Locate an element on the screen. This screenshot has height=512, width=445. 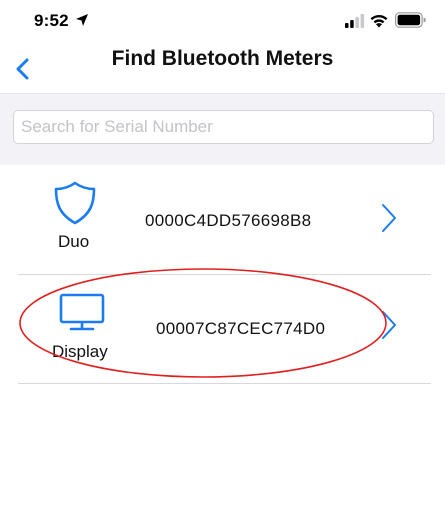
meter-type-label: Duo is located at coordinates (74, 241).